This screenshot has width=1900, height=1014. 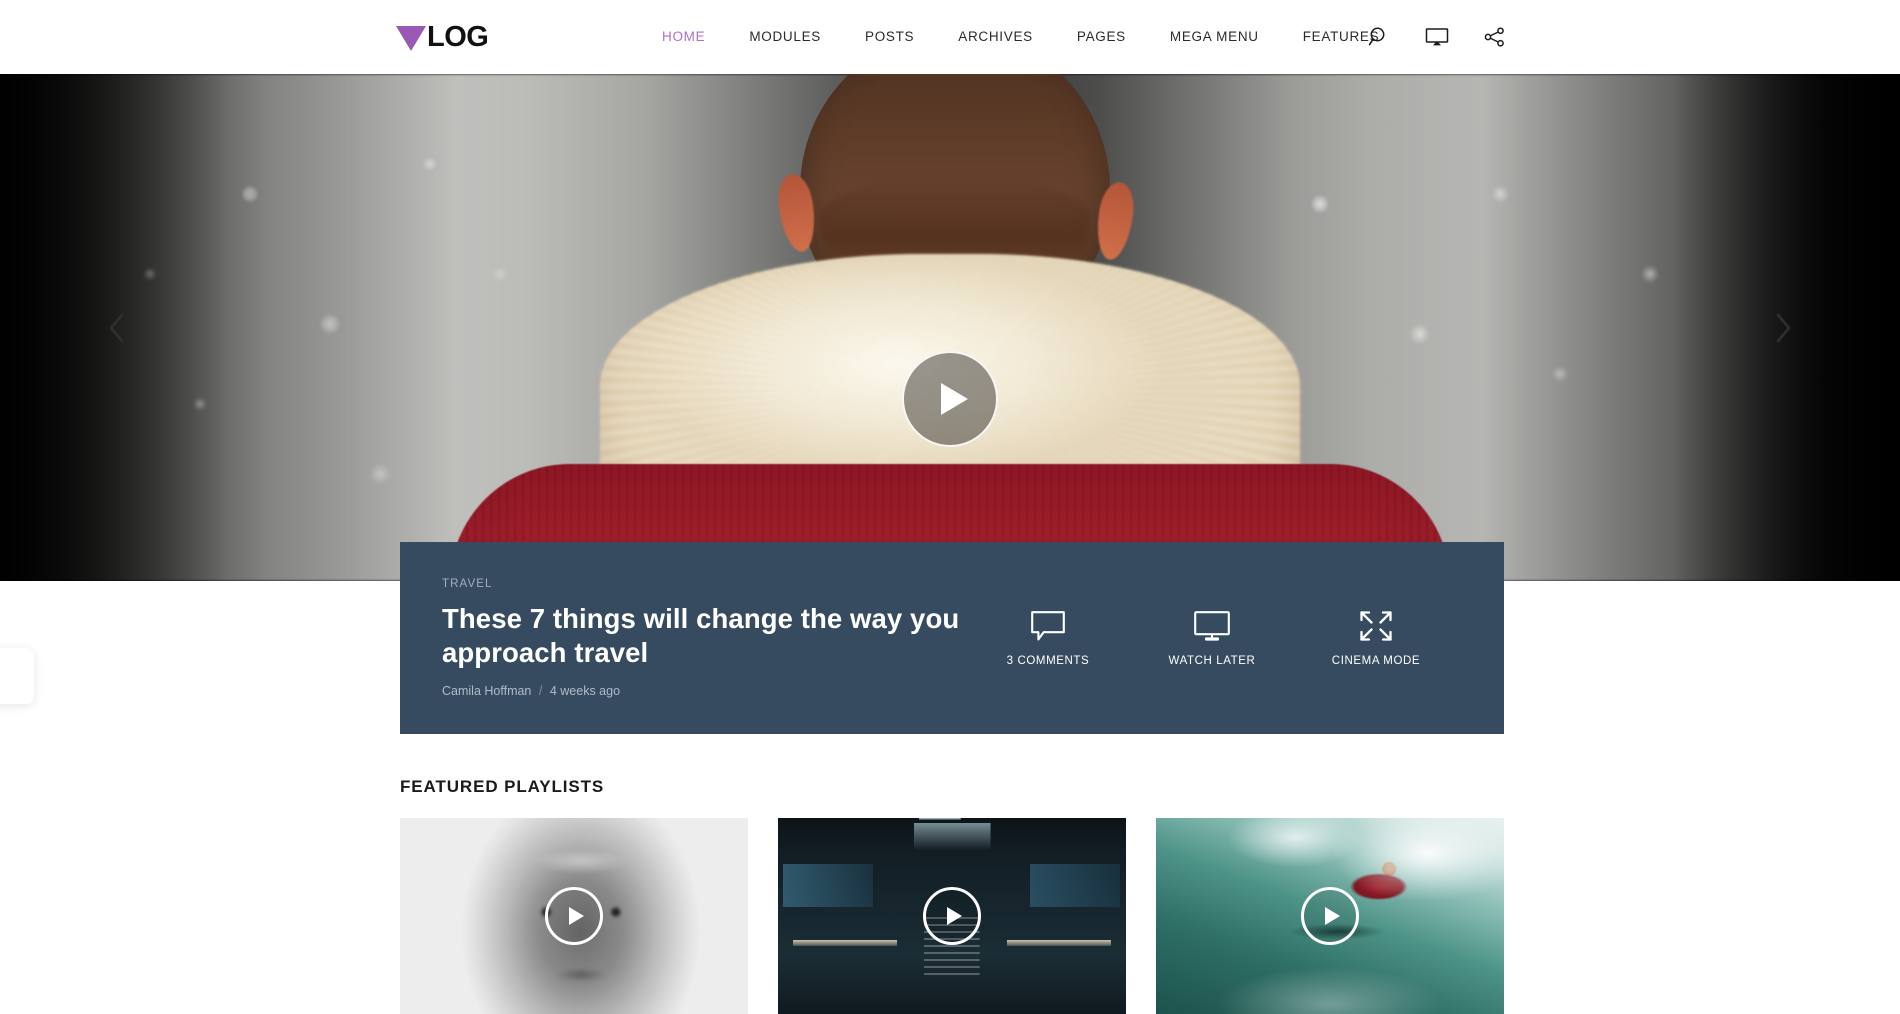 What do you see at coordinates (1048, 625) in the screenshot?
I see `comment-icon` at bounding box center [1048, 625].